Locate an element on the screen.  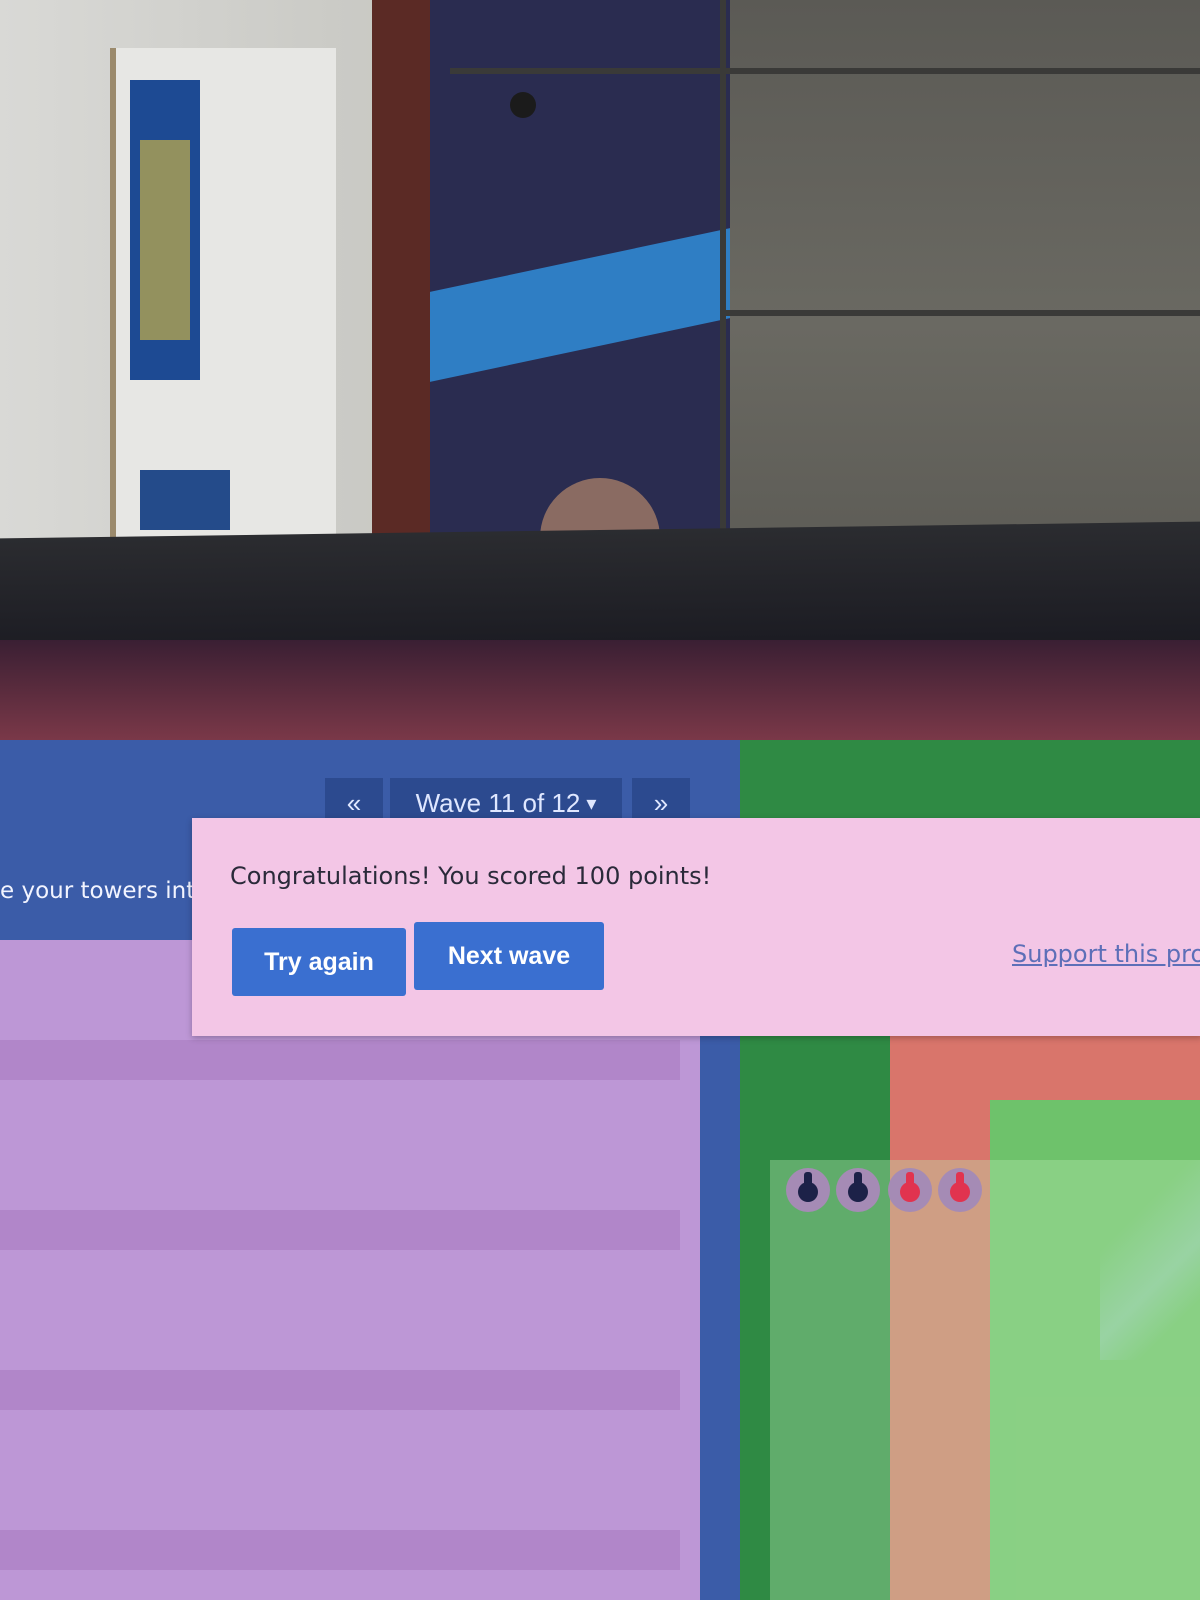
door is located at coordinates (403, 270).